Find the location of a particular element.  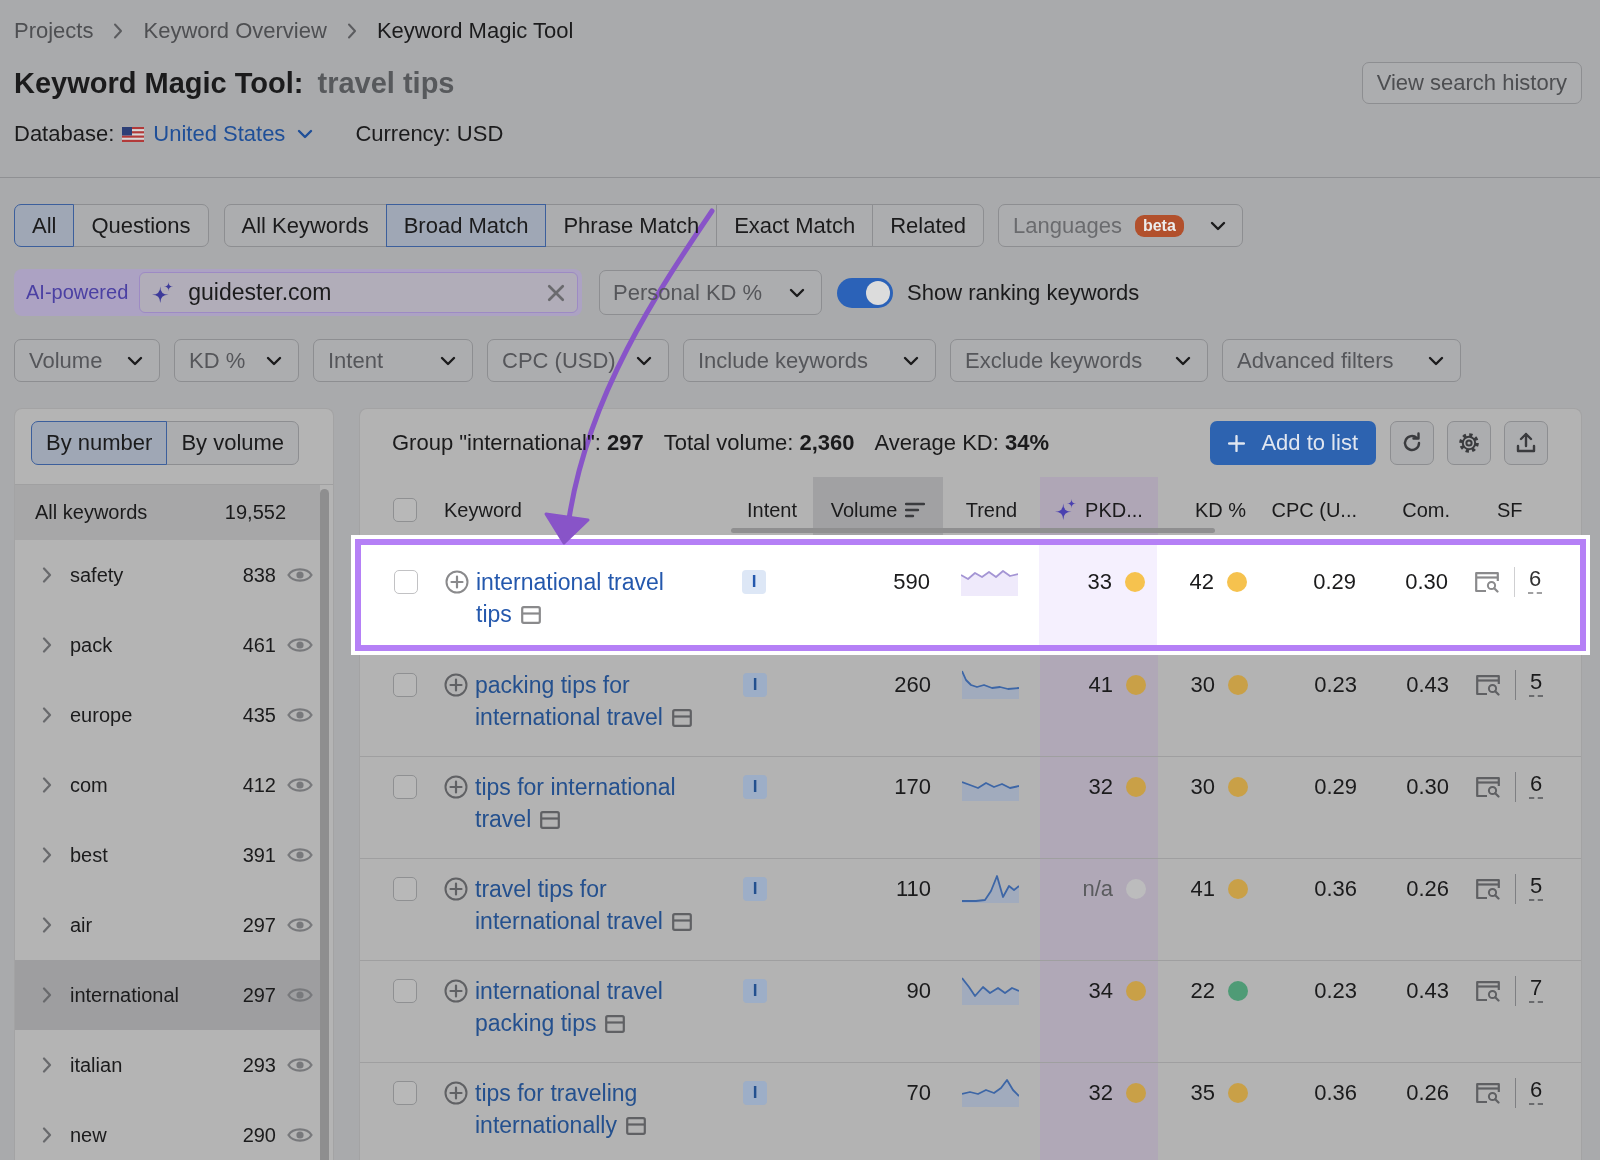

scope-tab: All is located at coordinates (44, 225).